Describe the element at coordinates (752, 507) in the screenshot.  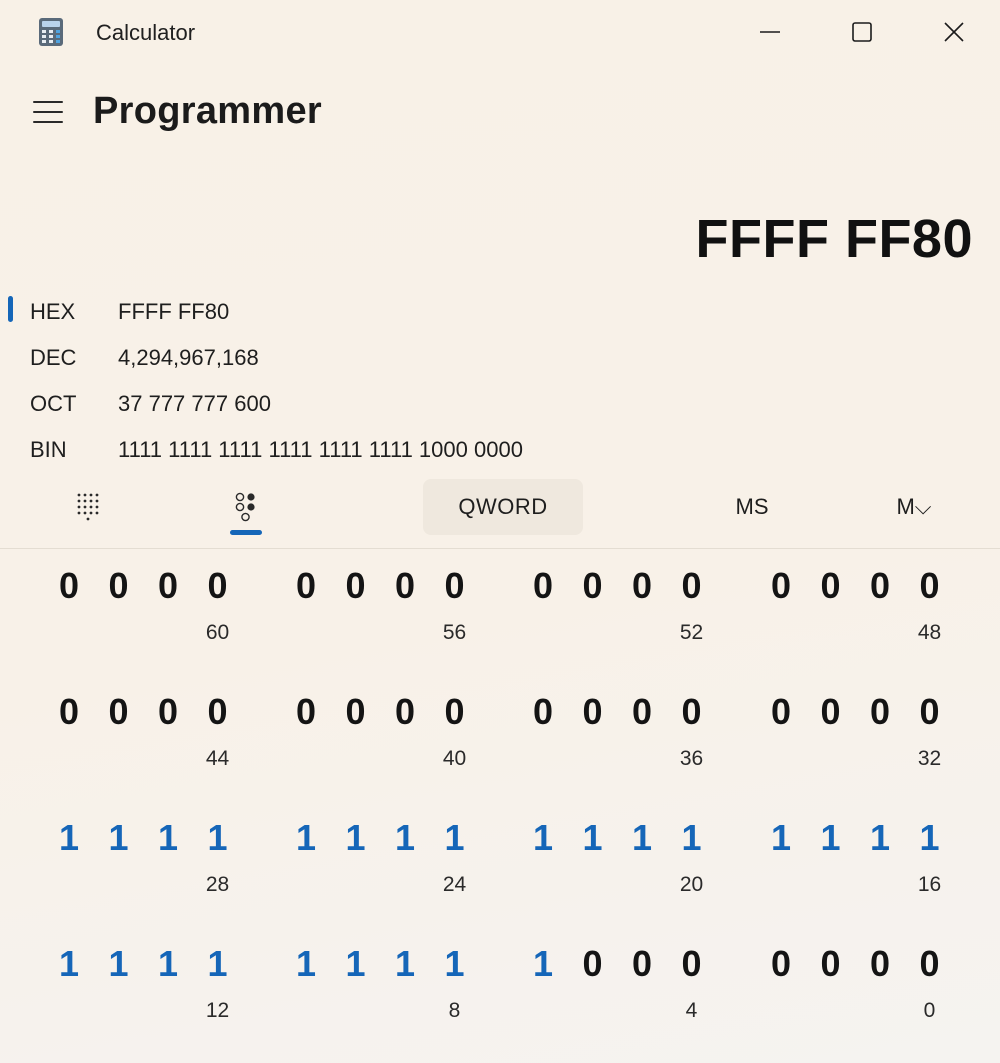
I see `memory-store-button: MS` at that location.